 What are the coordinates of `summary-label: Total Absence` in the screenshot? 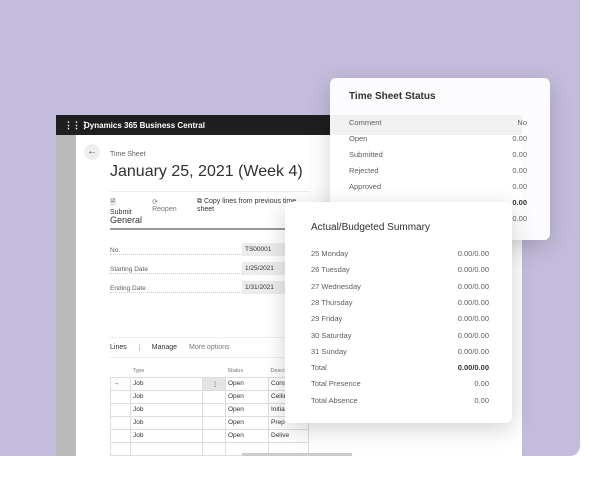 It's located at (334, 400).